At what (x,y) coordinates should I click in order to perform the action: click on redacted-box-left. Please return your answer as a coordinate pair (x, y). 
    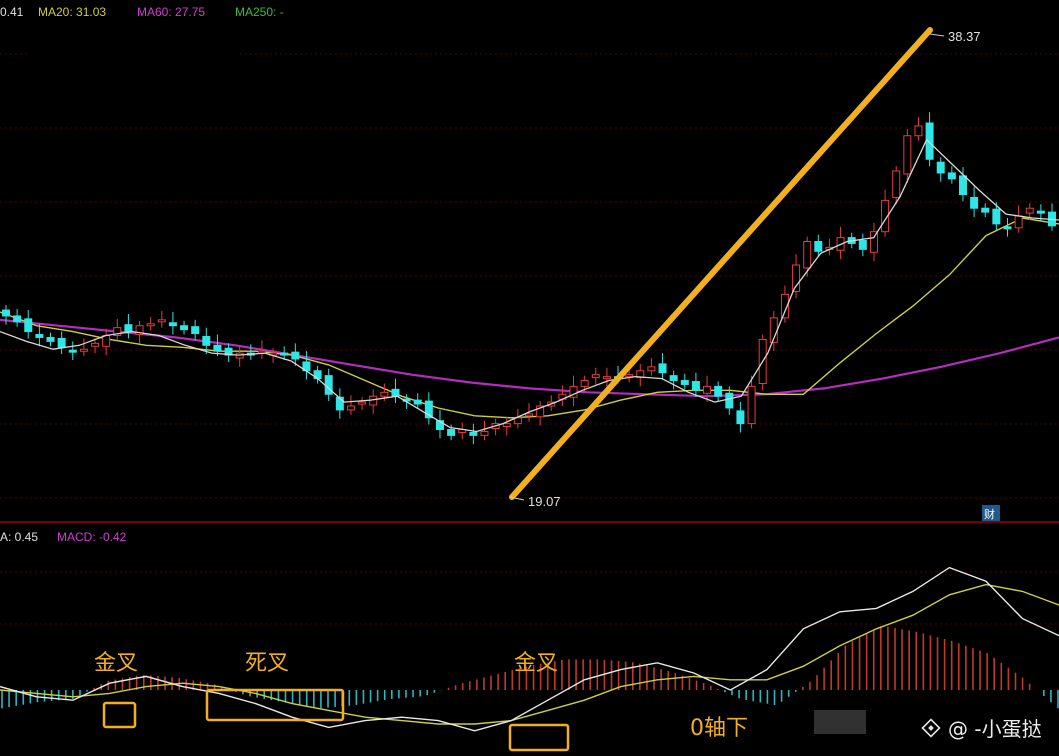
    Looking at the image, I should click on (135, 77).